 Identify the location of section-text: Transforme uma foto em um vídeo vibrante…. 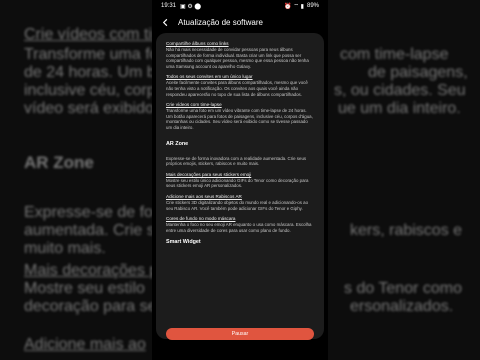
(239, 119).